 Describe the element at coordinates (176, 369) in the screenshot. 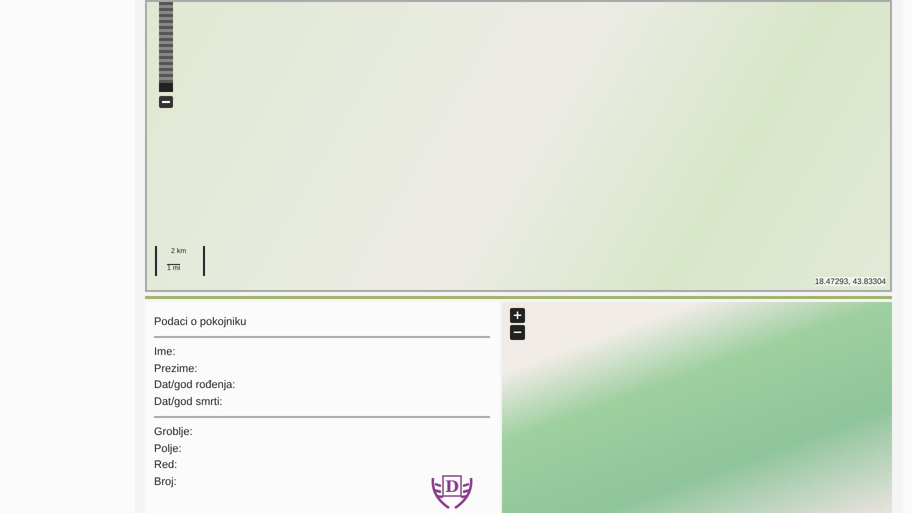

I see `field-label: Prezime:` at that location.